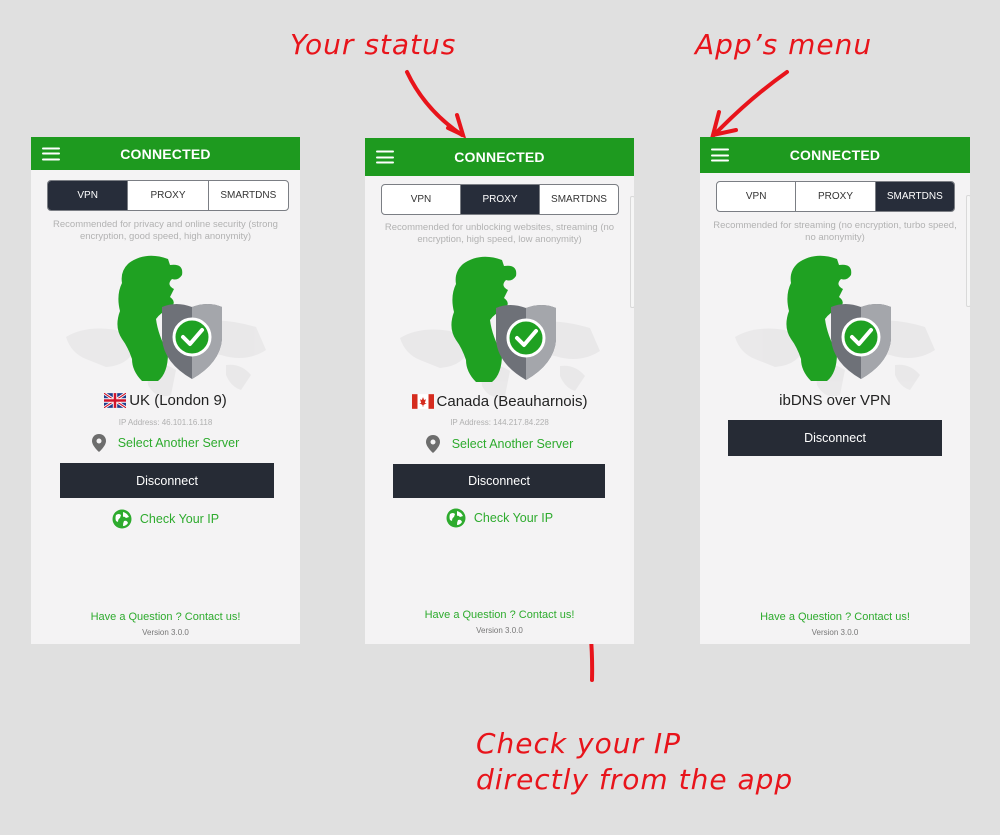 This screenshot has height=835, width=1000. I want to click on server-location: ibDNS over VPN, so click(835, 400).